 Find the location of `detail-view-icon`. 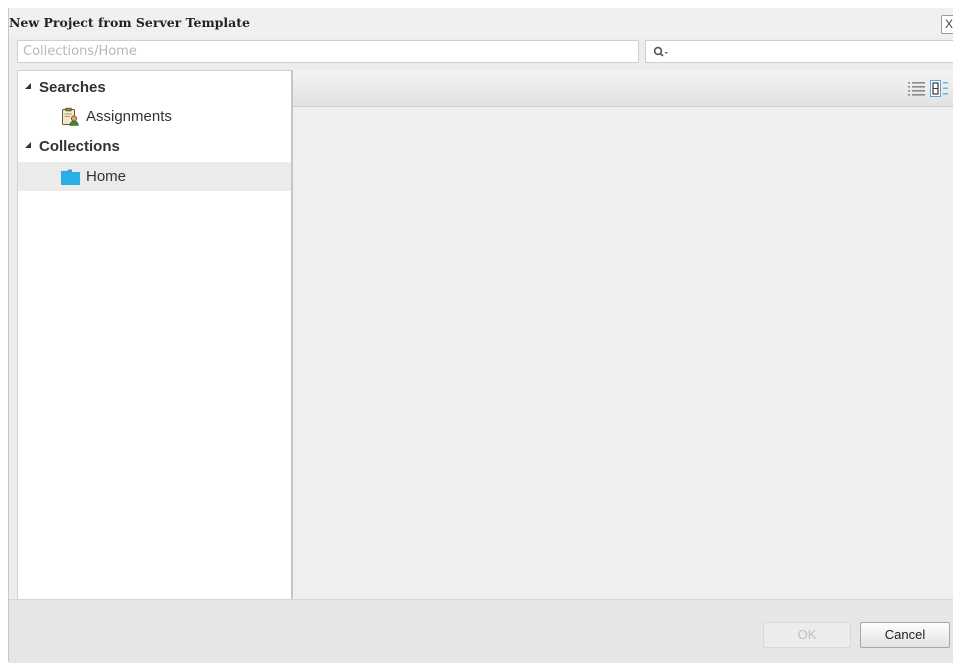

detail-view-icon is located at coordinates (939, 88).